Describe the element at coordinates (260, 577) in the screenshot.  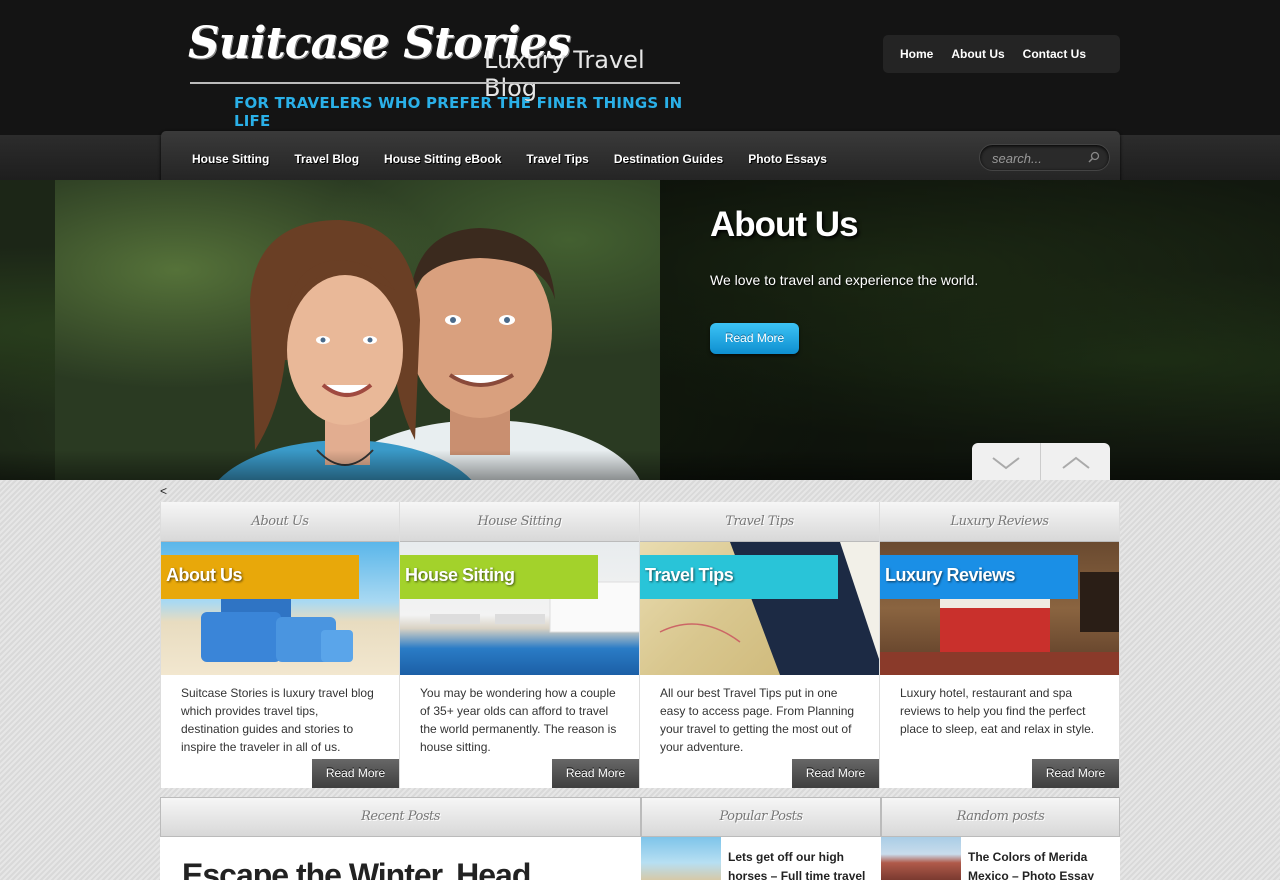
I see `feature-label: About Us` at that location.